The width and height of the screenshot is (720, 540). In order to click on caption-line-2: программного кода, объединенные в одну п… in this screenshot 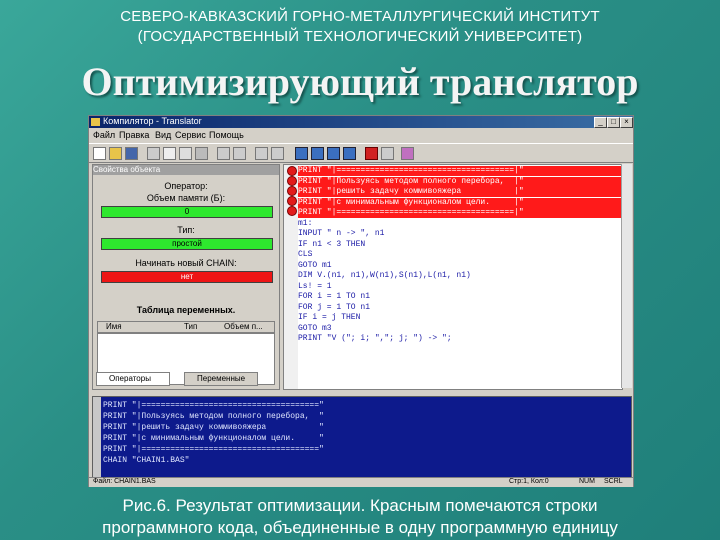, I will do `click(360, 527)`.